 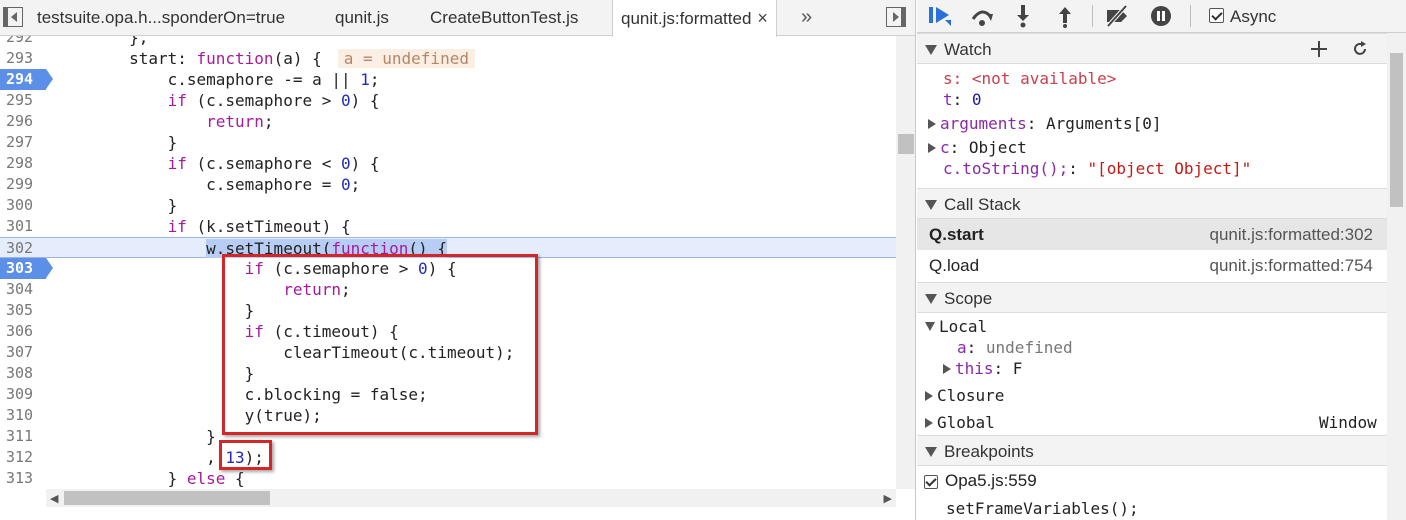 What do you see at coordinates (448, 247) in the screenshot?
I see `code-line: 302 w.setTimeout(function() {` at bounding box center [448, 247].